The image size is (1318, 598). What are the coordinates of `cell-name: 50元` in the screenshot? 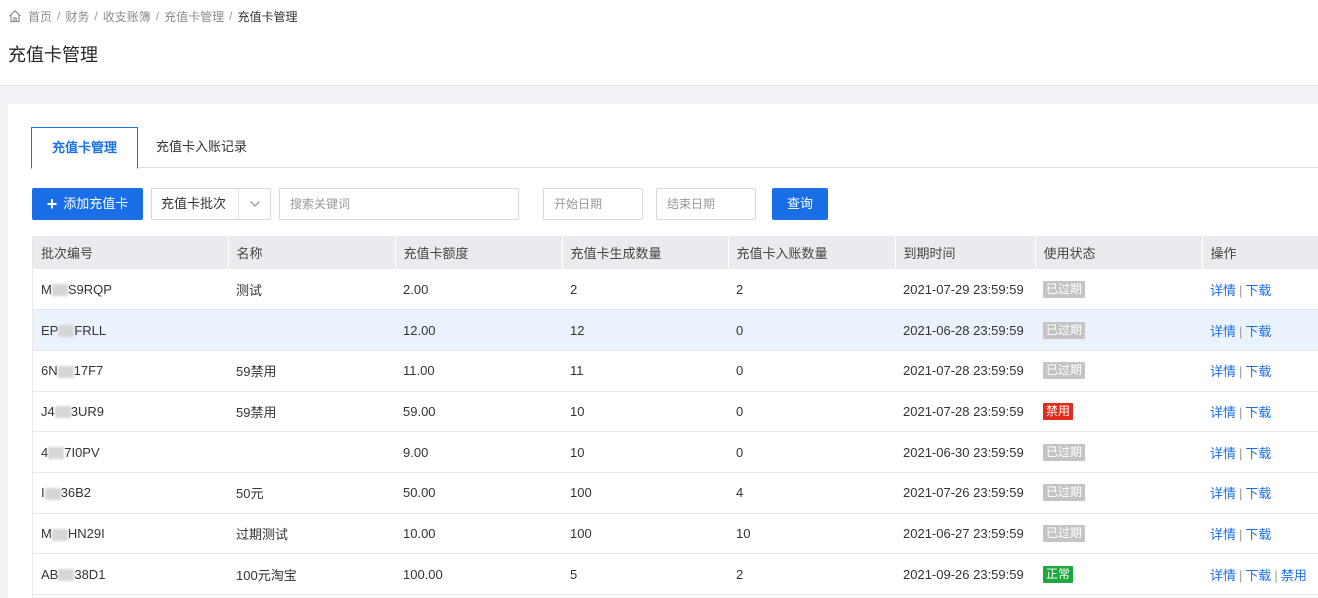 It's located at (311, 493).